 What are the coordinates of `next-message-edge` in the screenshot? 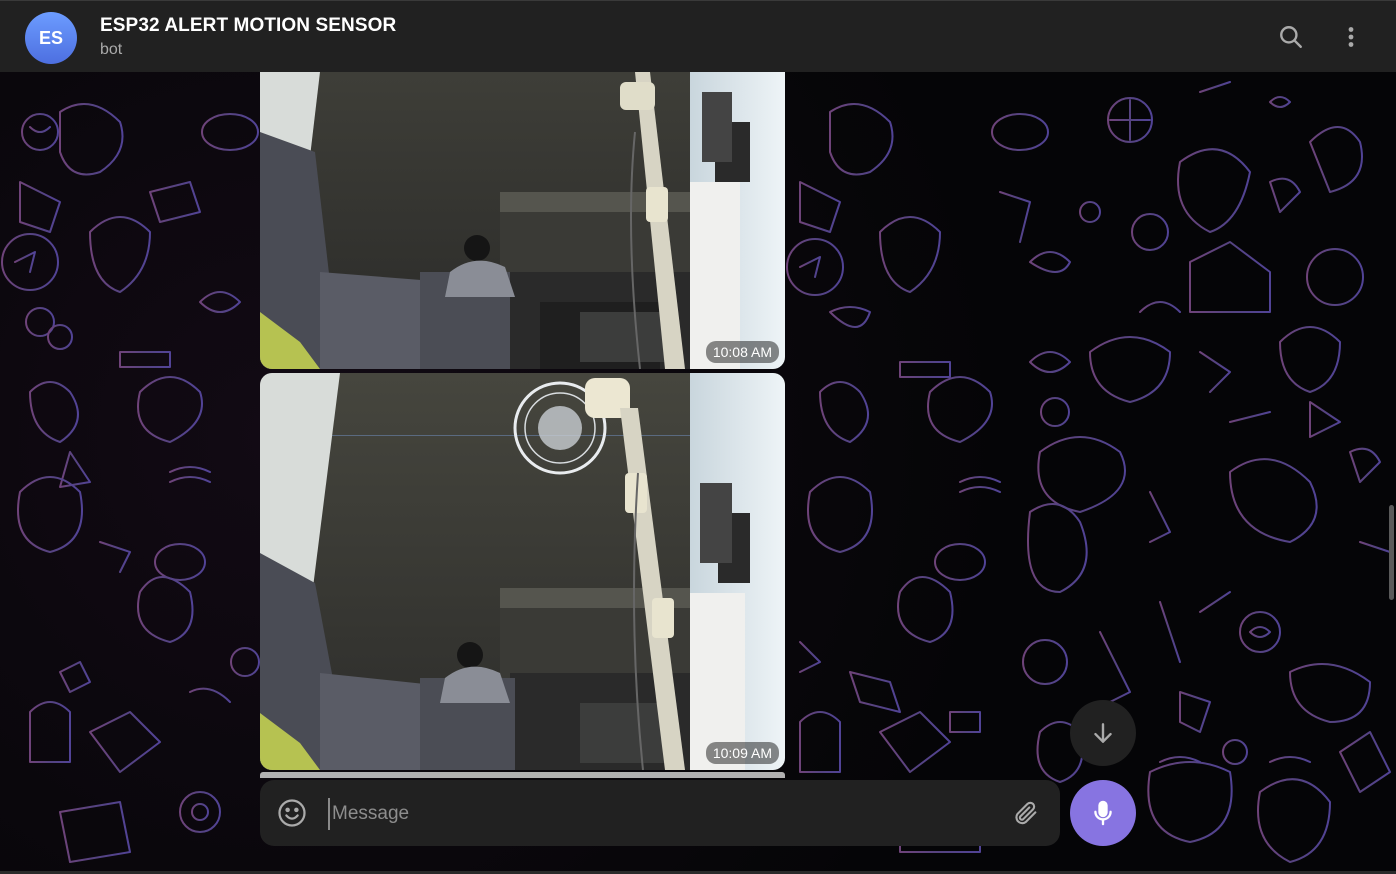 It's located at (522, 775).